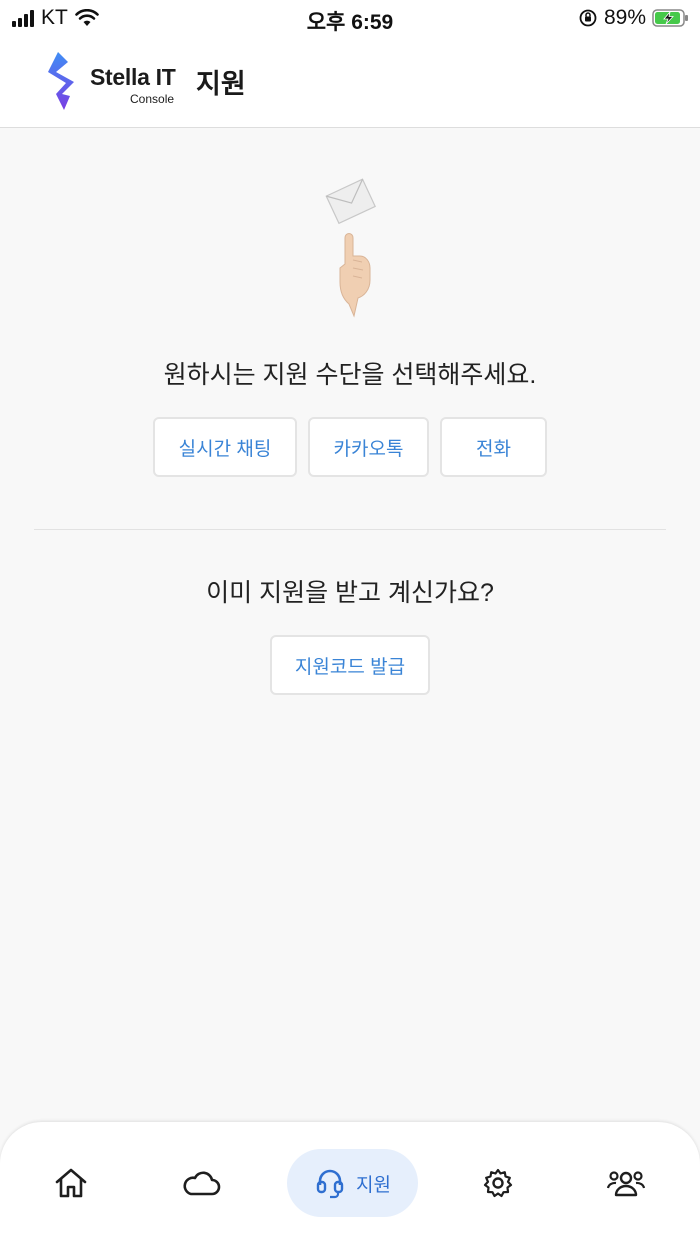 Image resolution: width=700 pixels, height=1244 pixels. I want to click on issue-support-code-button: 지원코드 발급, so click(350, 665).